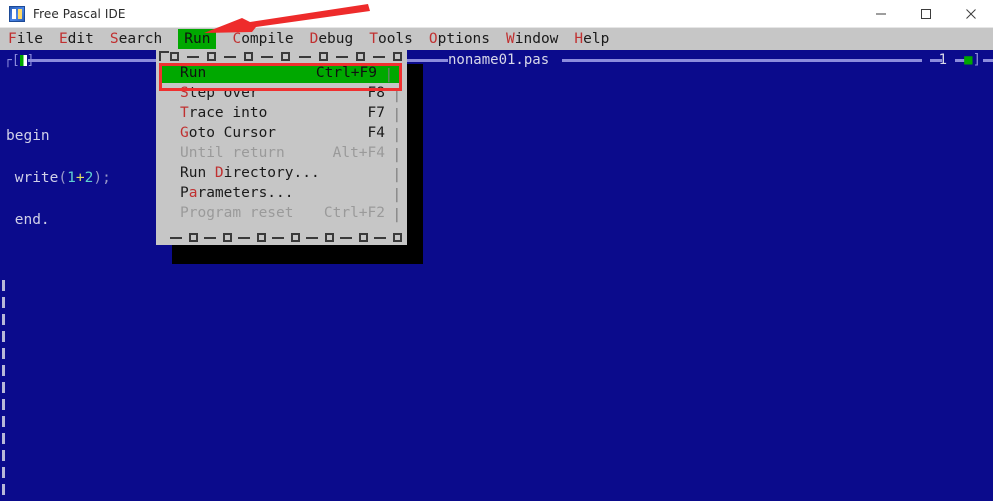 This screenshot has height=501, width=993. What do you see at coordinates (28, 136) in the screenshot?
I see `code-token: begin` at bounding box center [28, 136].